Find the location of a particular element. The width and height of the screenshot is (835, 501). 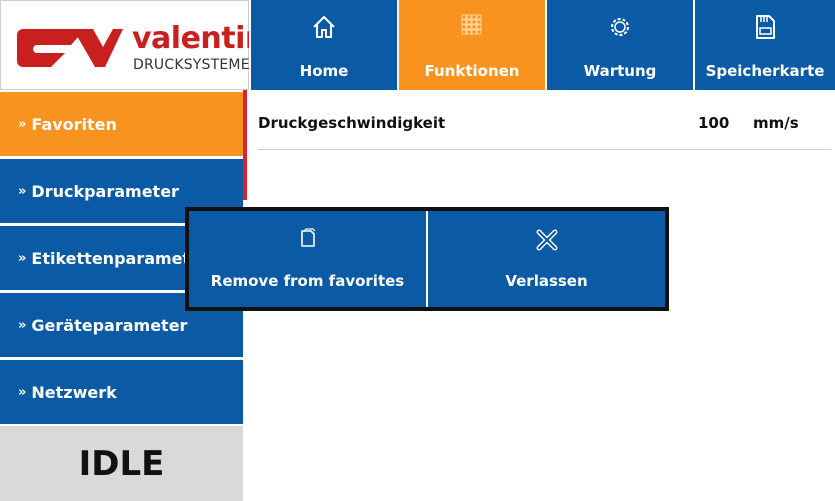

sidebar-item-label: Etikettenparameter is located at coordinates (120, 258).